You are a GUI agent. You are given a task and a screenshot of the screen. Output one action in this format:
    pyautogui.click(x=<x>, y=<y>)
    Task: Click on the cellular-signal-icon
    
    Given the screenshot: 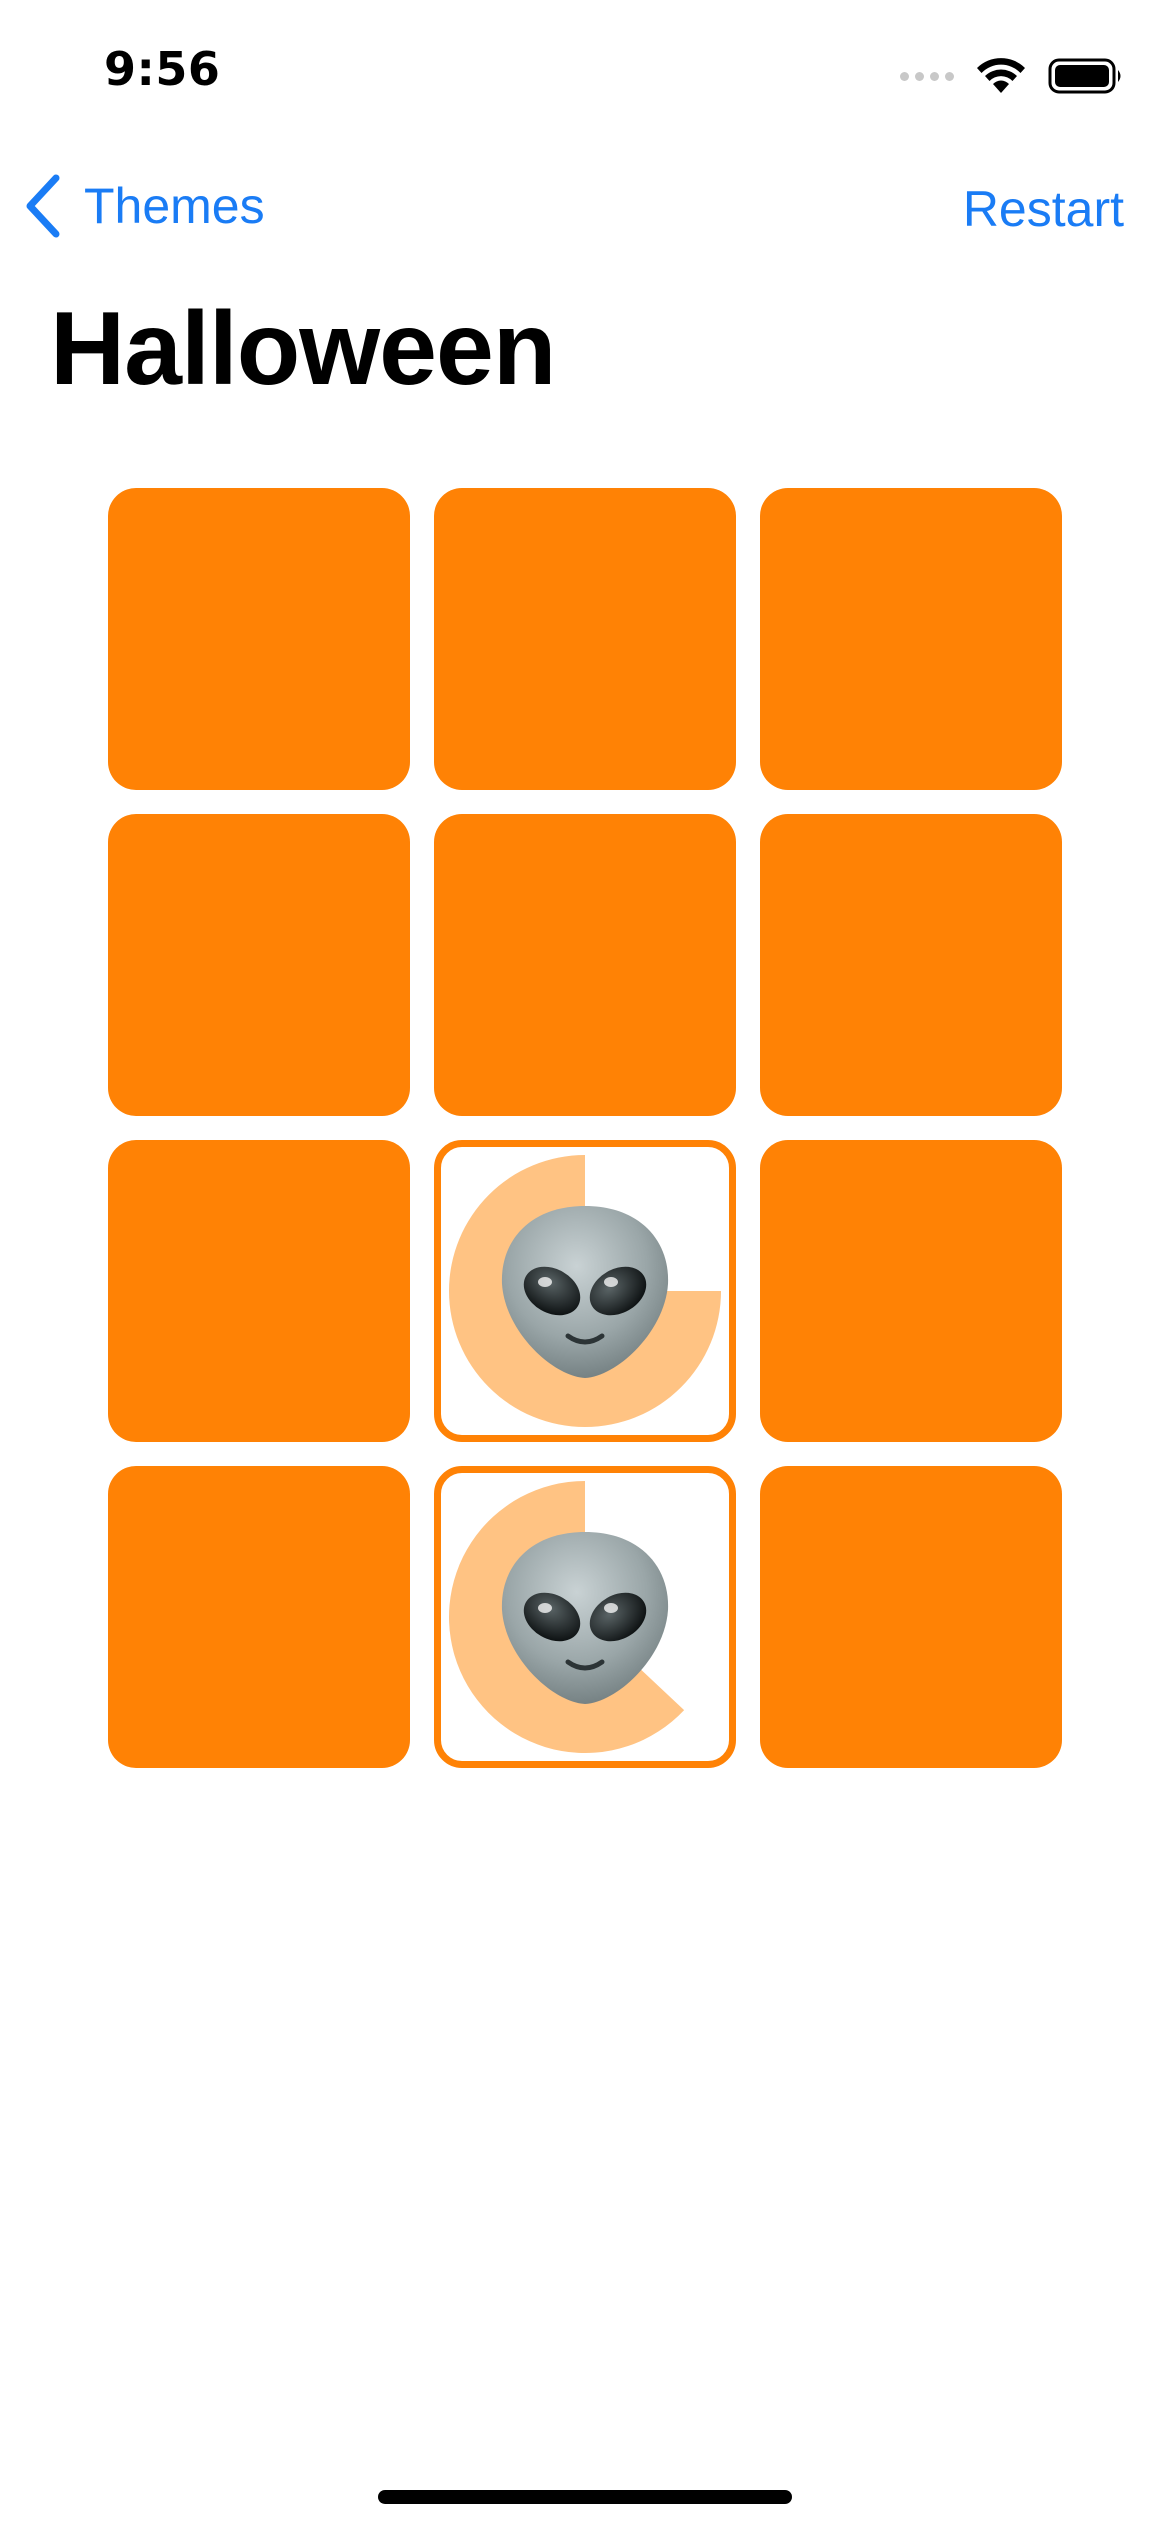 What is the action you would take?
    pyautogui.click(x=927, y=76)
    